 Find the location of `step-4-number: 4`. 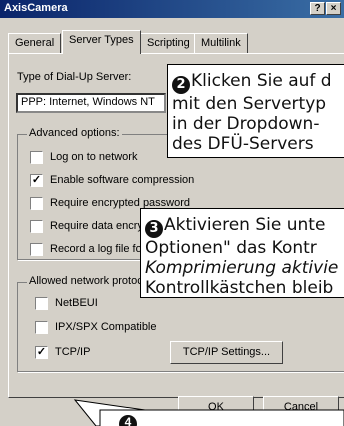

step-4-number: 4 is located at coordinates (128, 420).